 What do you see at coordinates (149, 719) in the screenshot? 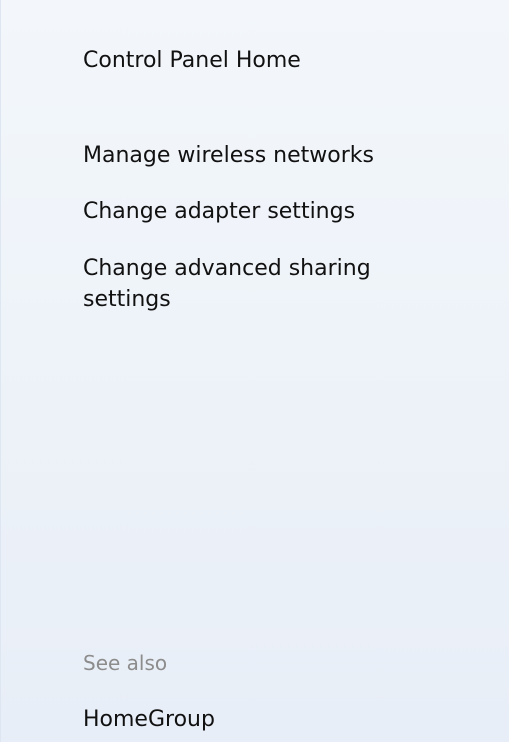
I see `homegroup-link: HomeGroup` at bounding box center [149, 719].